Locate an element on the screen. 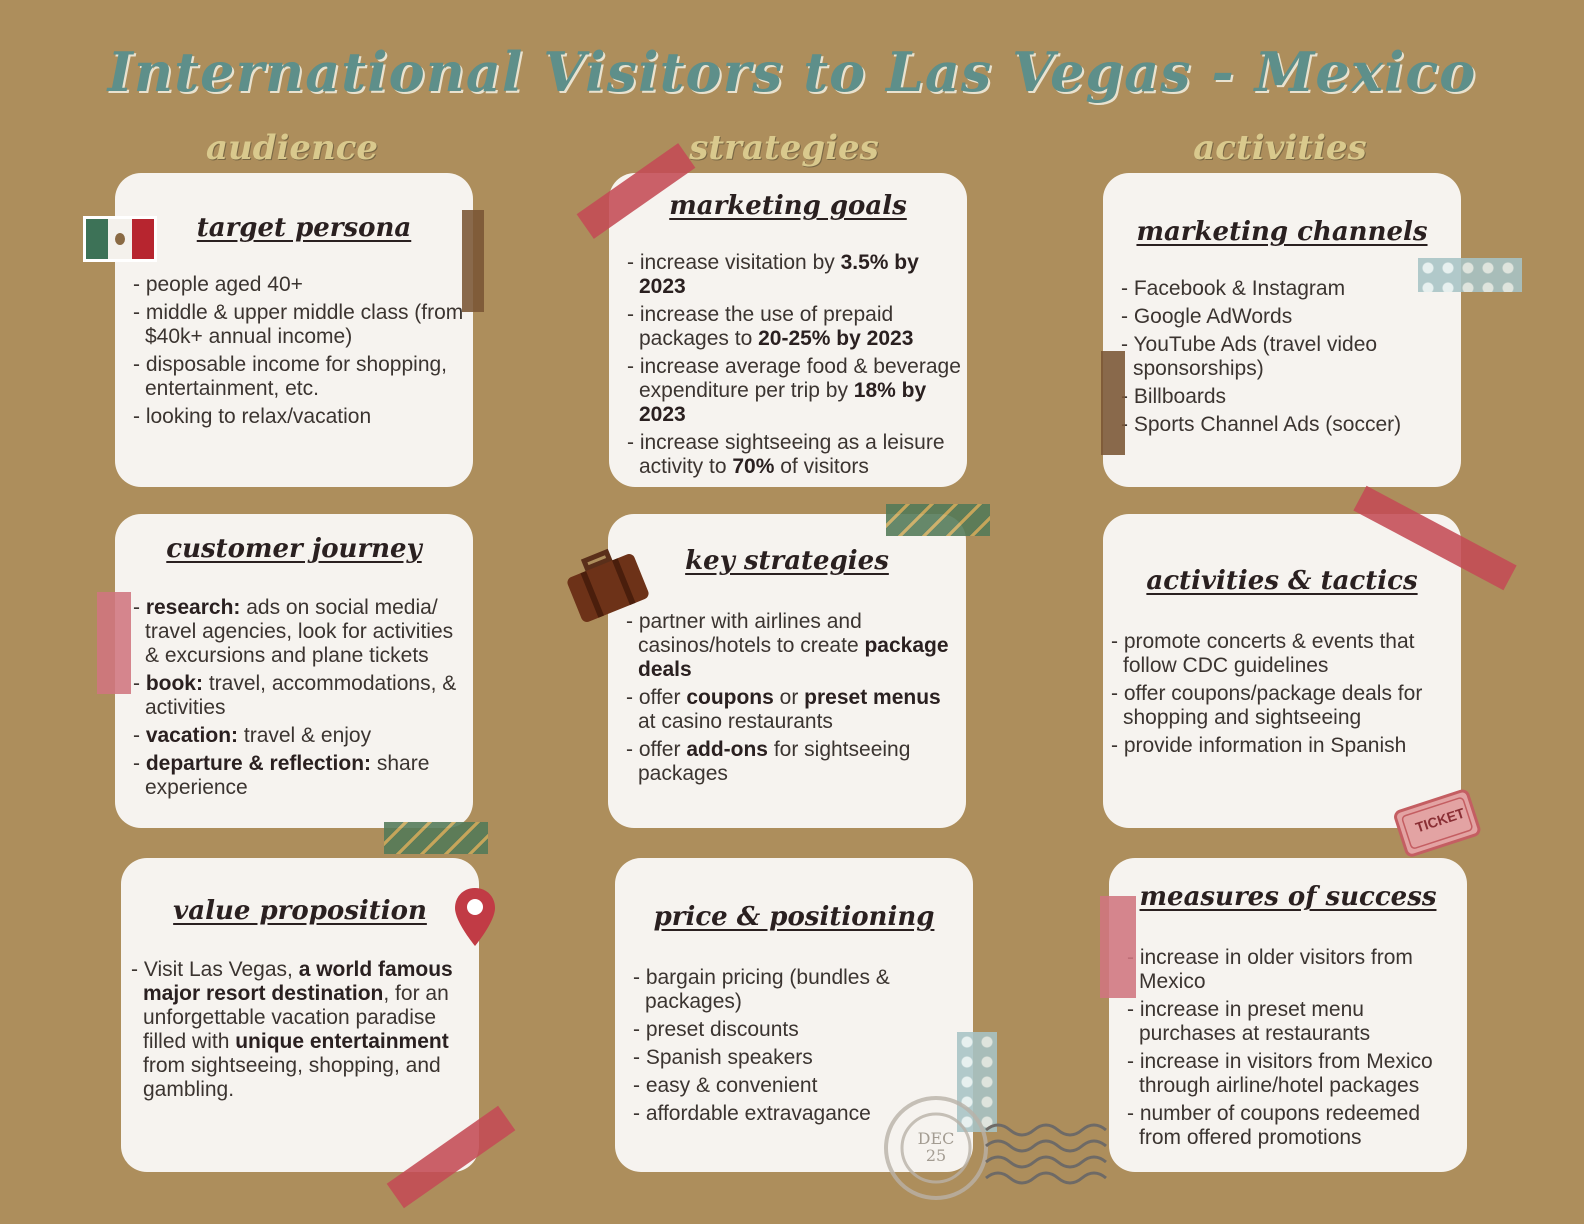  stamp-label: DEC 25 is located at coordinates (936, 1147).